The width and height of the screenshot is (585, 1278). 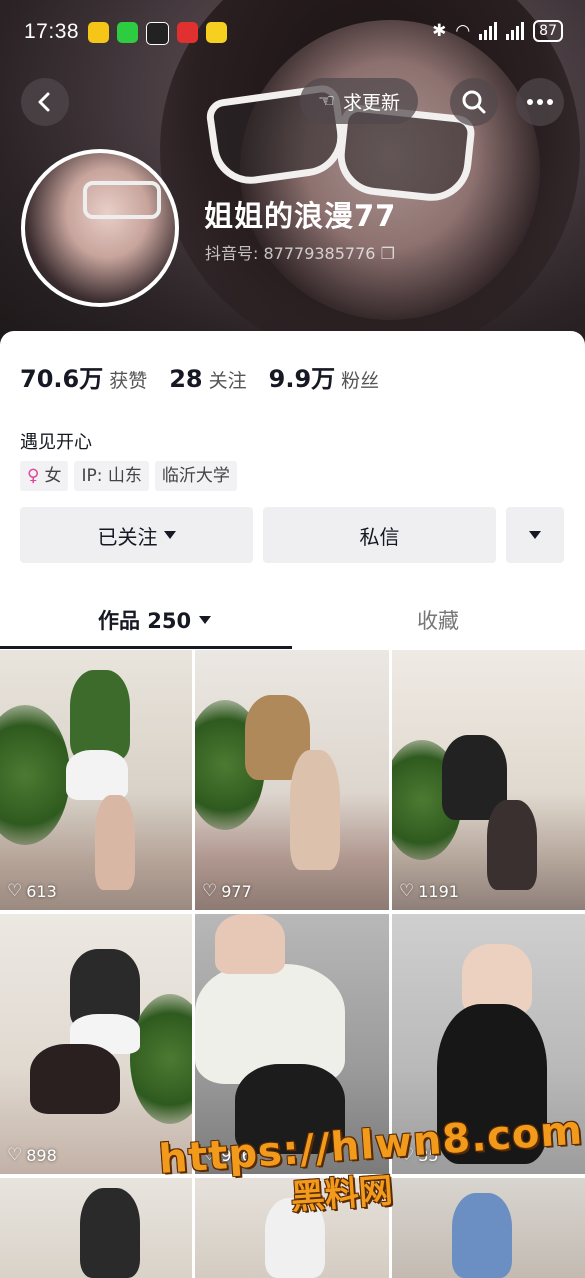 I want to click on video-likes: ♡ 898, so click(x=32, y=1155).